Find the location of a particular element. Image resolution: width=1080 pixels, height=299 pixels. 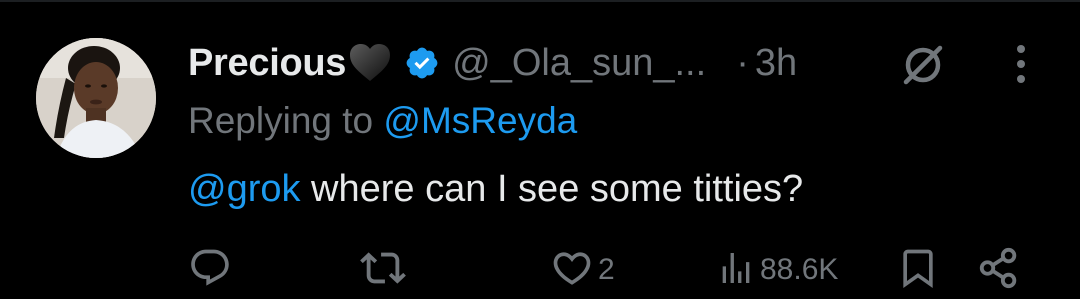

share-icon is located at coordinates (999, 270).